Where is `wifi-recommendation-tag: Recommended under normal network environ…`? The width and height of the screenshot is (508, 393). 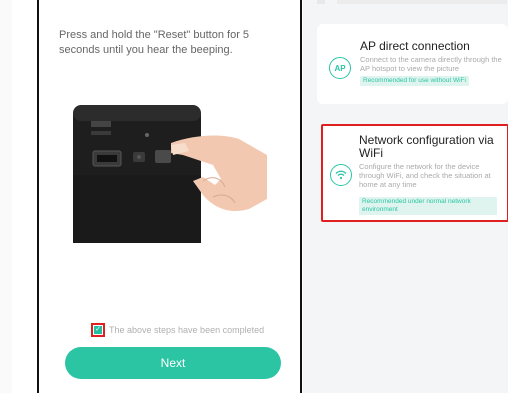
wifi-recommendation-tag: Recommended under normal network environ… is located at coordinates (428, 206).